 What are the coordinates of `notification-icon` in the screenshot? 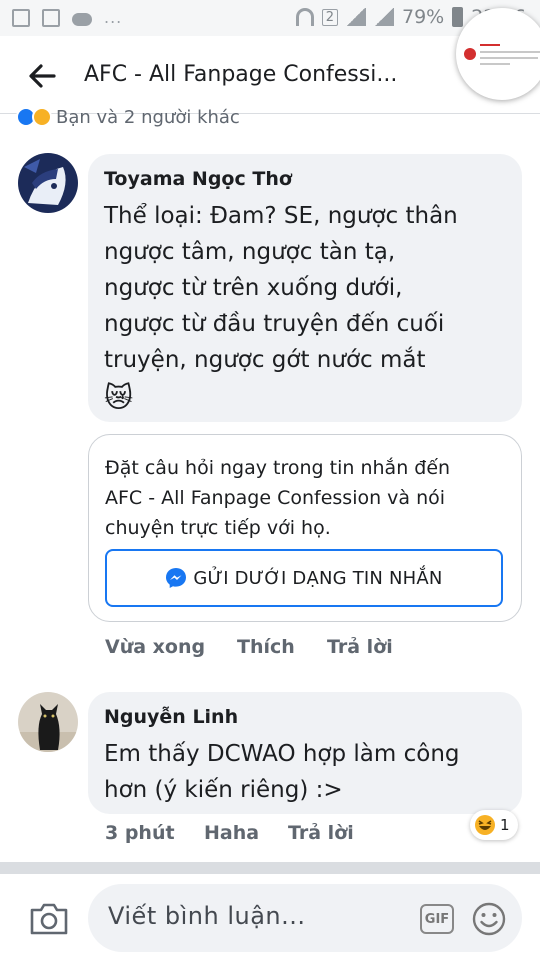 It's located at (21, 17).